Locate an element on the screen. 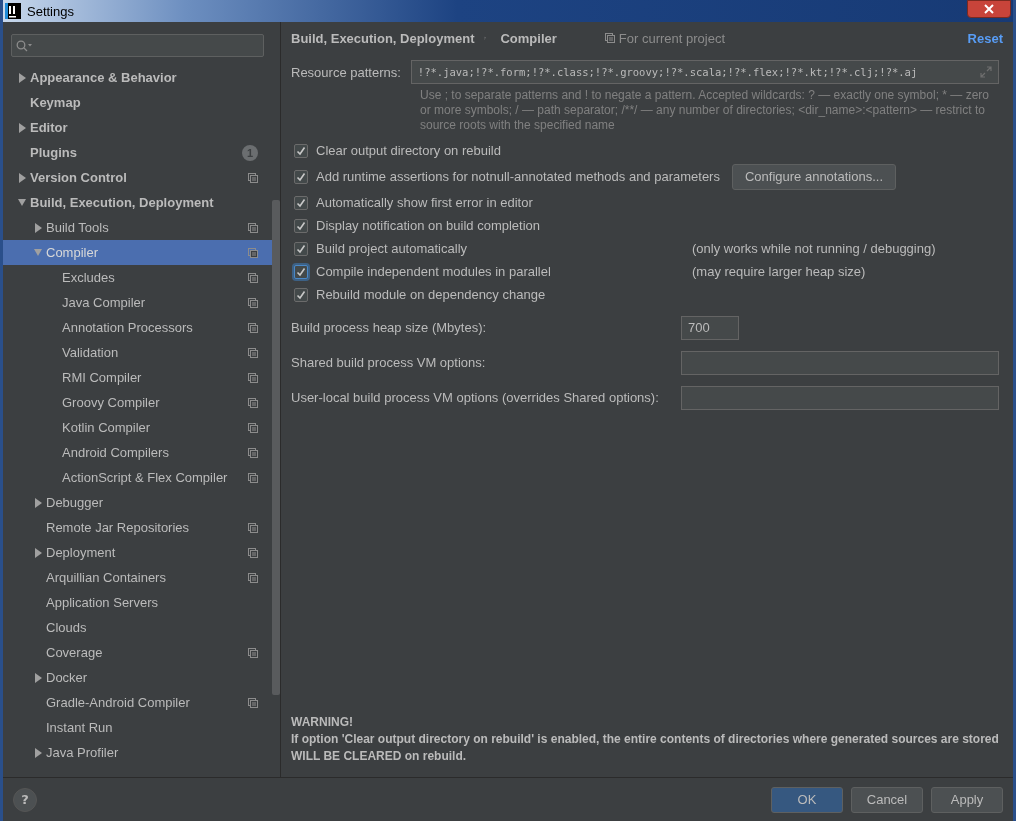  tree-item: ActionScript & Flex Compiler is located at coordinates (137, 477).